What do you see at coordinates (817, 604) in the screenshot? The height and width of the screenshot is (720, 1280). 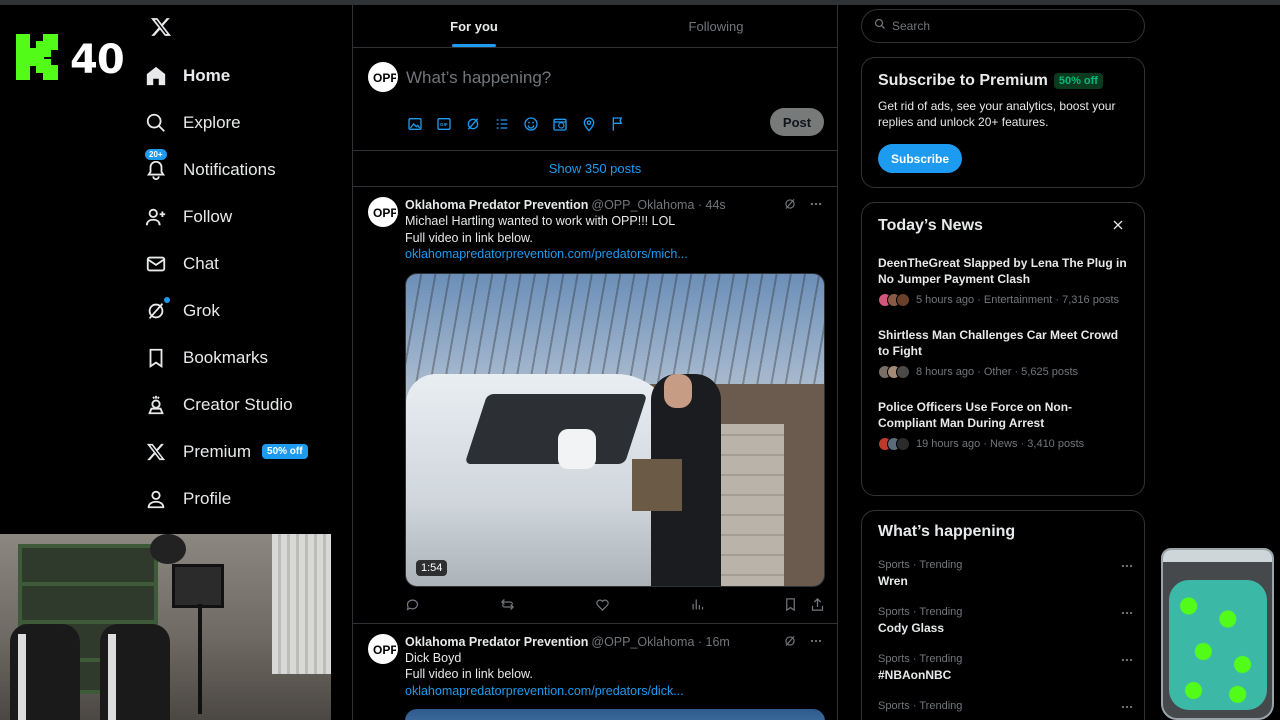 I see `share-icon` at bounding box center [817, 604].